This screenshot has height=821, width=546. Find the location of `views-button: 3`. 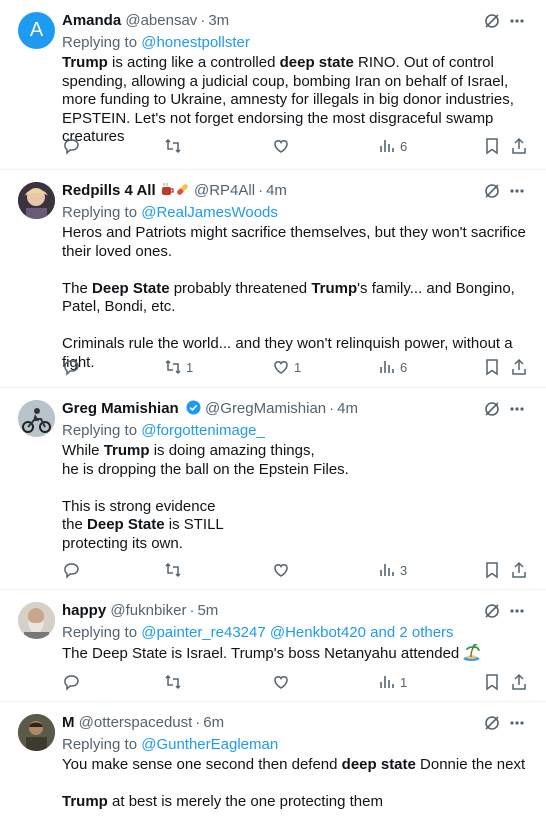

views-button: 3 is located at coordinates (392, 570).